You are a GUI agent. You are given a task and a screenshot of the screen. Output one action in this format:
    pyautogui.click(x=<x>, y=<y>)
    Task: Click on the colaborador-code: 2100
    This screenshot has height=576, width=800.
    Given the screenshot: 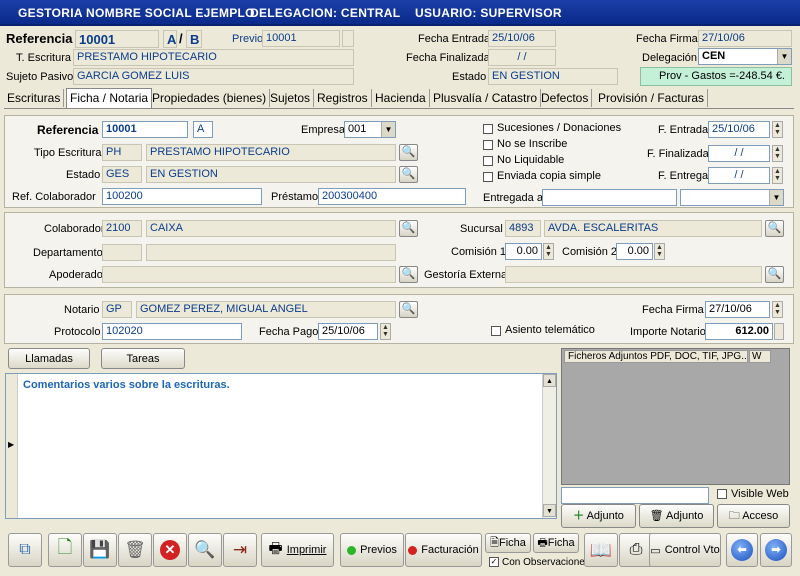 What is the action you would take?
    pyautogui.click(x=122, y=228)
    